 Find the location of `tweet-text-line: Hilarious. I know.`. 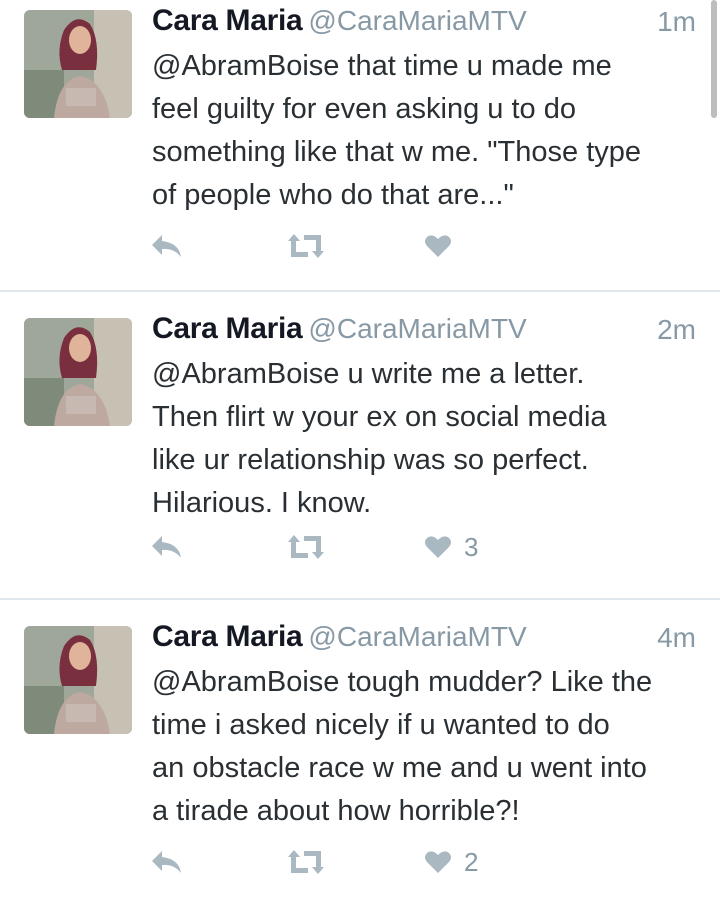

tweet-text-line: Hilarious. I know. is located at coordinates (262, 503).